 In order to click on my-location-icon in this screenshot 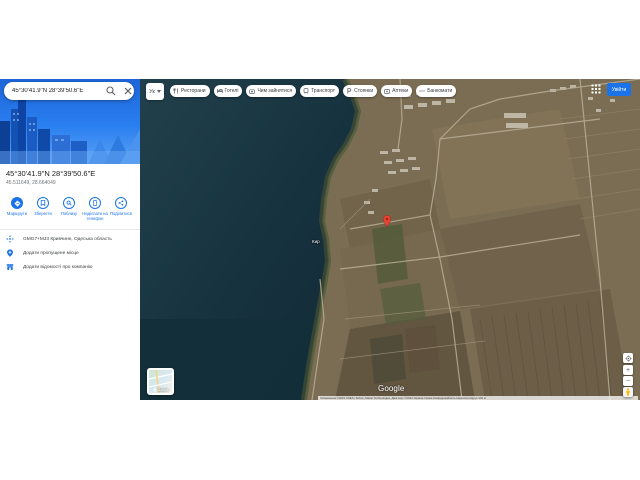, I will do `click(628, 358)`.